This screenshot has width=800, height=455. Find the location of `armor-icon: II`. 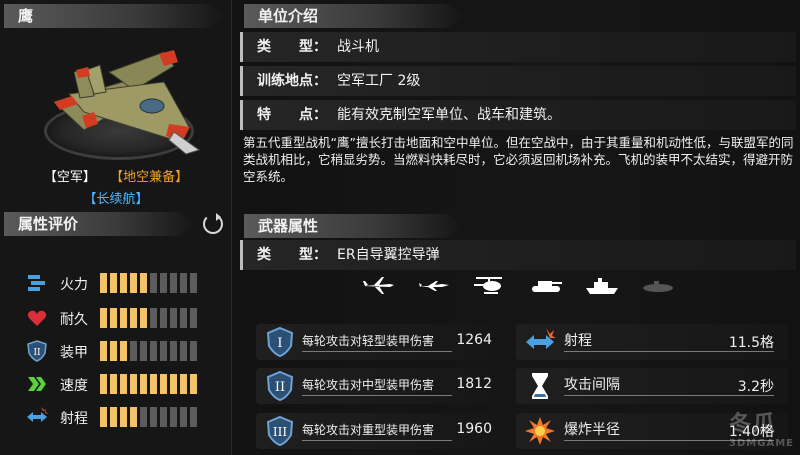

armor-icon: II is located at coordinates (37, 351).